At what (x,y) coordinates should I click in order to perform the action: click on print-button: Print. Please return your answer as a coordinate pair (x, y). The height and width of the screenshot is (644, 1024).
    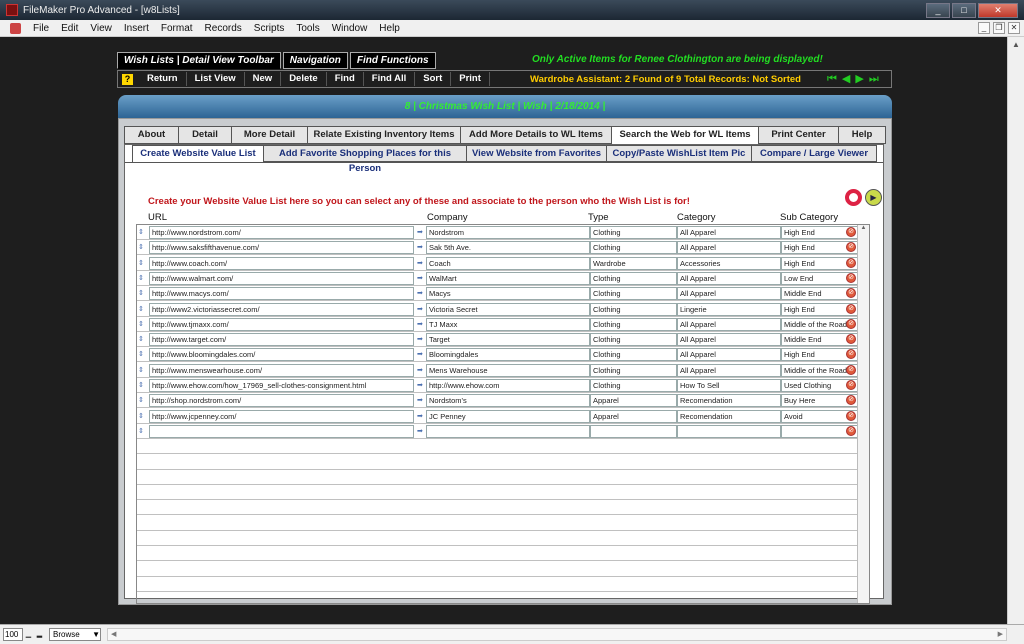
    Looking at the image, I should click on (470, 79).